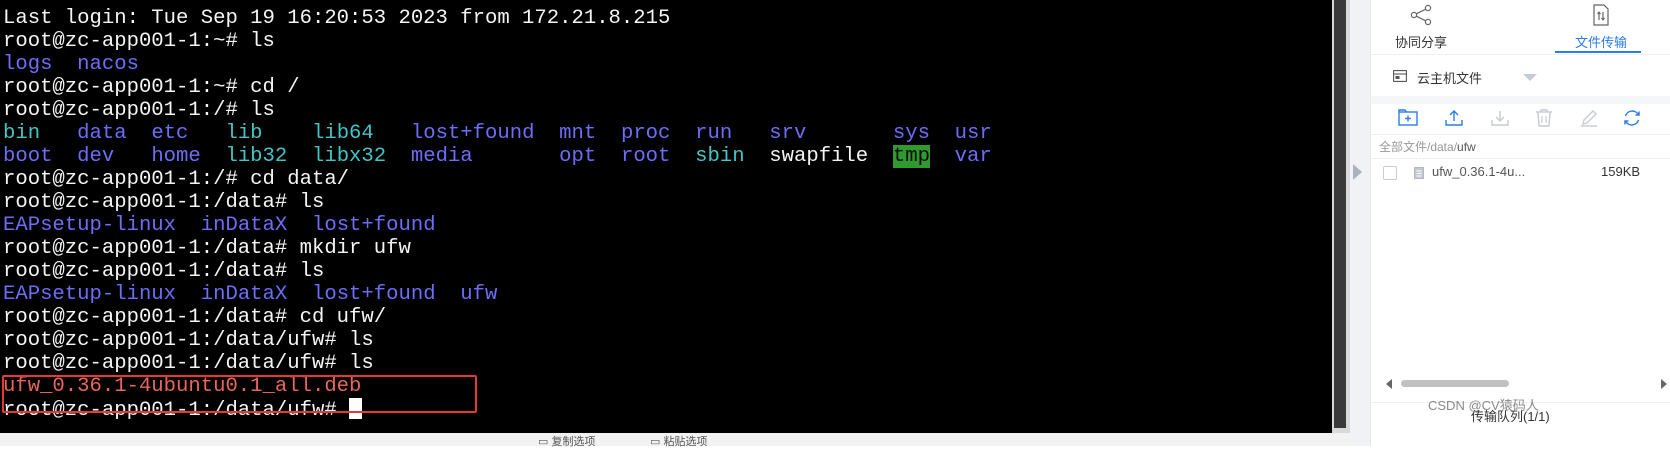  Describe the element at coordinates (1418, 147) in the screenshot. I see `breadcrumb-path: 全部文件/data/` at that location.